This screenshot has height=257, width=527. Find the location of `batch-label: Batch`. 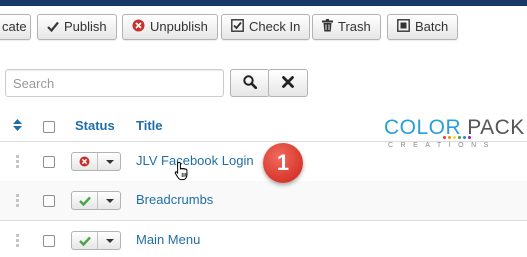

batch-label: Batch is located at coordinates (432, 26).